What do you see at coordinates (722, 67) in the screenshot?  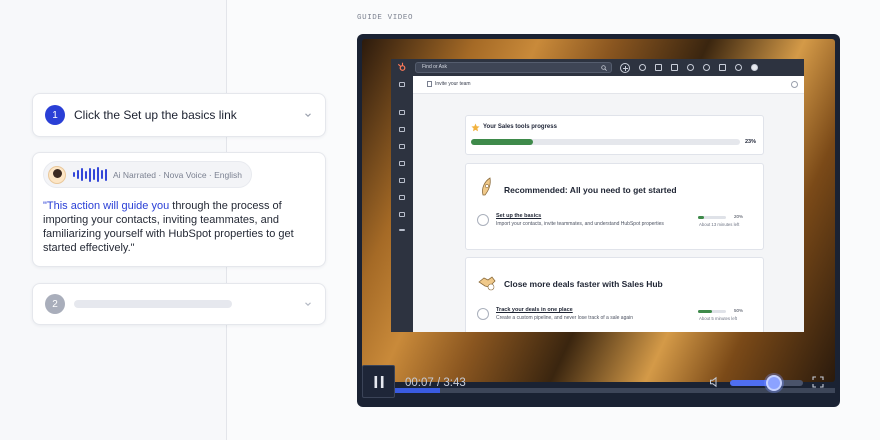 I see `bell-icon` at bounding box center [722, 67].